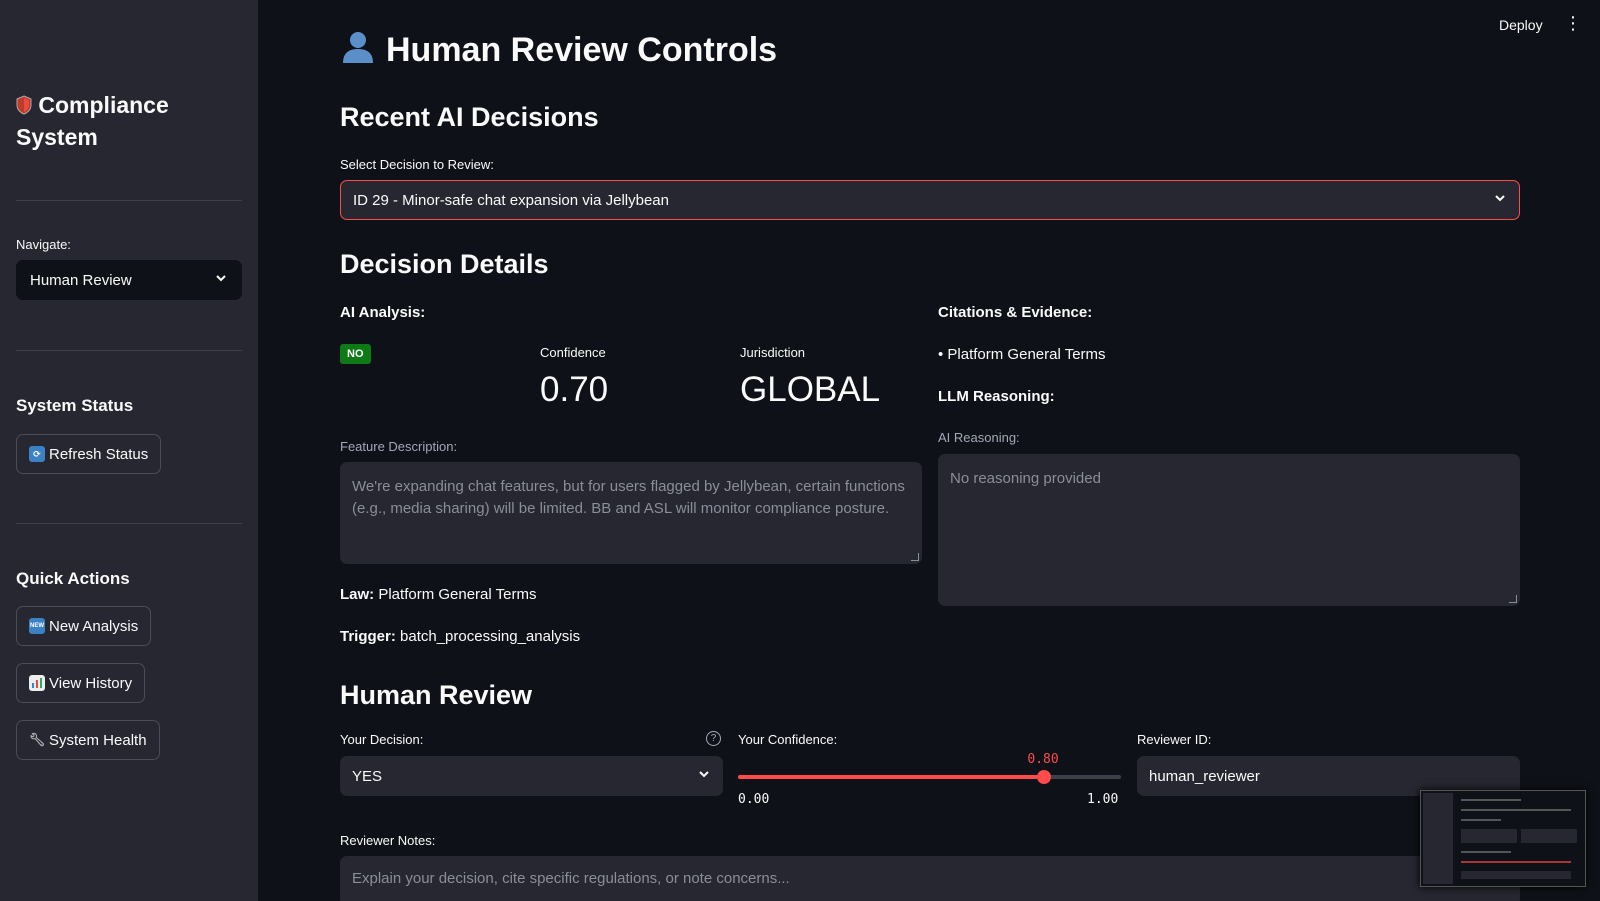  Describe the element at coordinates (810, 389) in the screenshot. I see `jurisdiction-metric-value: GLOBAL` at that location.